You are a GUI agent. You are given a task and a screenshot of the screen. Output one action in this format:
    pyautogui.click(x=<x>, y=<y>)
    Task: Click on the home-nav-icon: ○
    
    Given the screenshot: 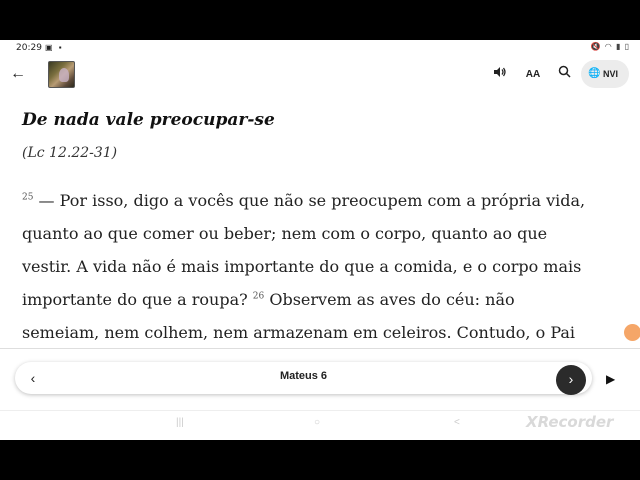 What is the action you would take?
    pyautogui.click(x=317, y=422)
    